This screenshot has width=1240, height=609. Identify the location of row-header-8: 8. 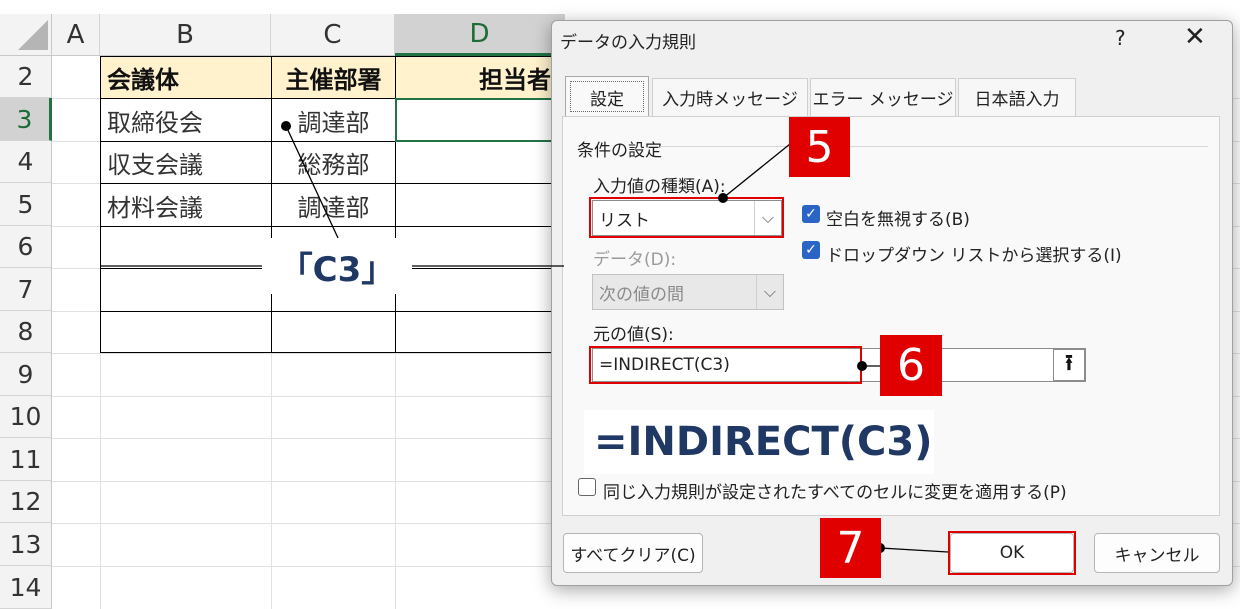
(26, 332).